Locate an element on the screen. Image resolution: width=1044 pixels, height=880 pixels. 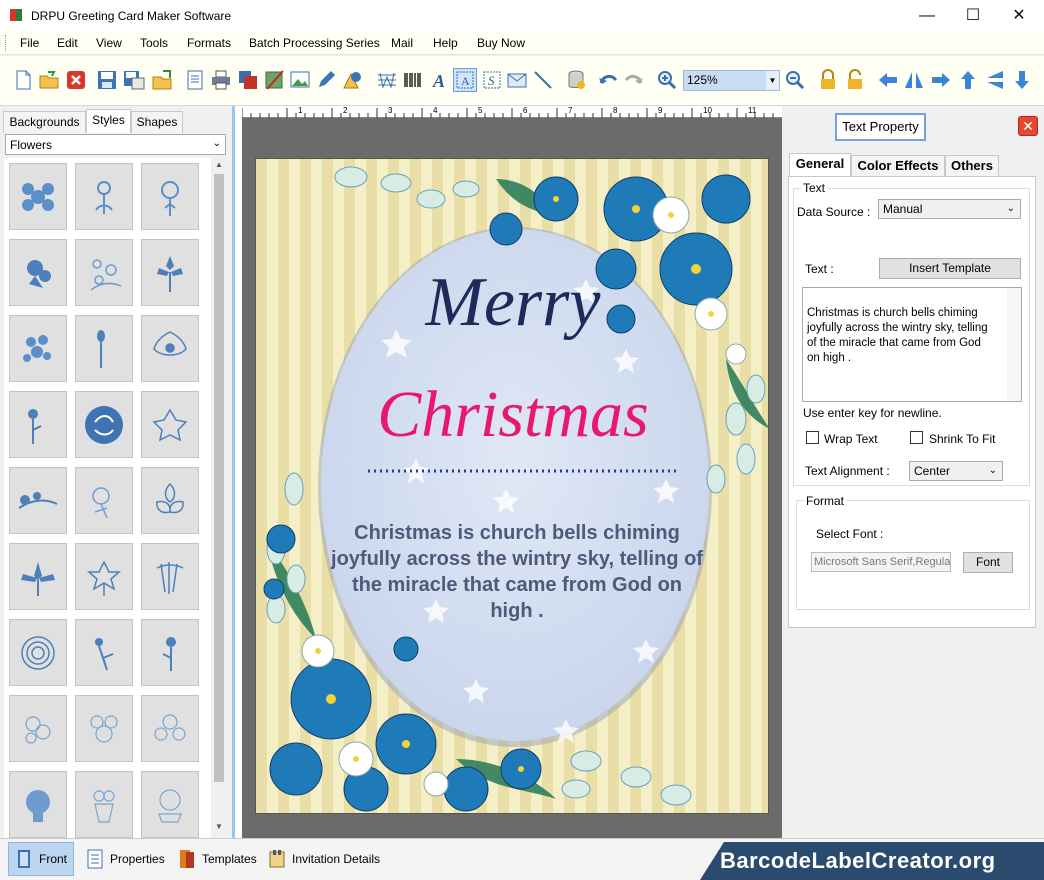
tab-general: General is located at coordinates (820, 164).